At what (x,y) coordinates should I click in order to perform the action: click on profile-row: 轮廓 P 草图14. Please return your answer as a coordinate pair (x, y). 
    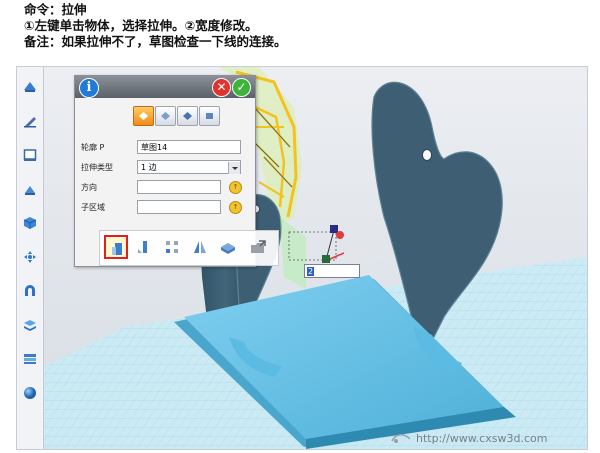
    Looking at the image, I should click on (167, 148).